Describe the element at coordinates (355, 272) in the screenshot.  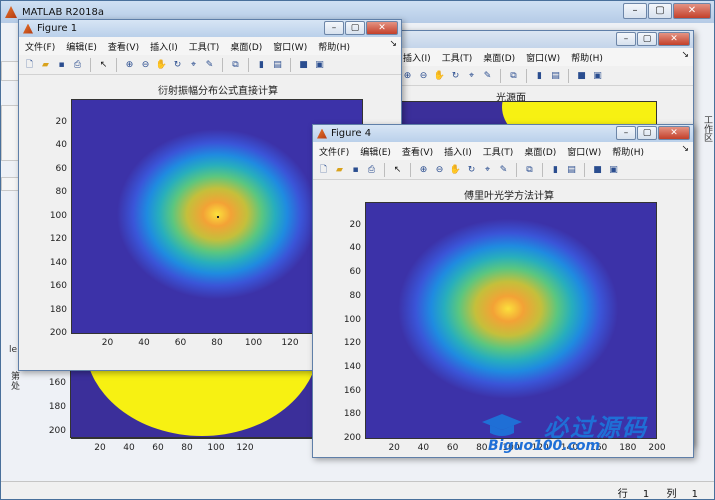
I see `y-tick-label: 60` at that location.